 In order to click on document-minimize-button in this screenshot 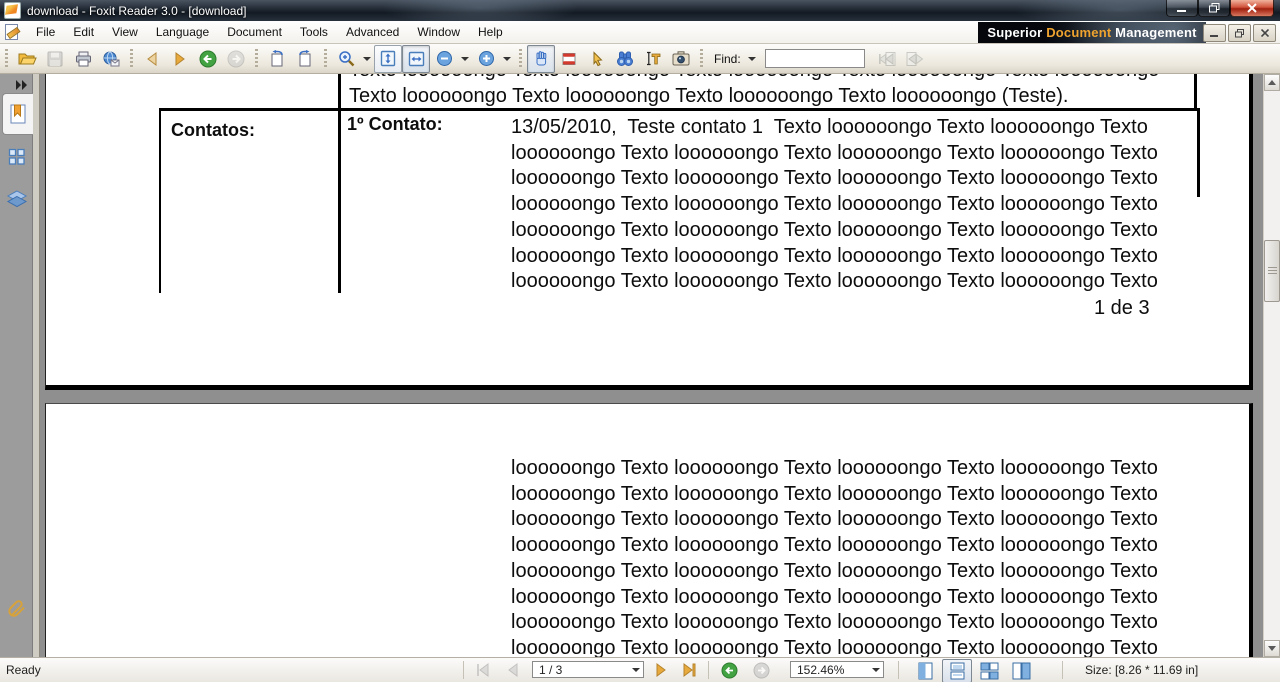, I will do `click(1214, 33)`.